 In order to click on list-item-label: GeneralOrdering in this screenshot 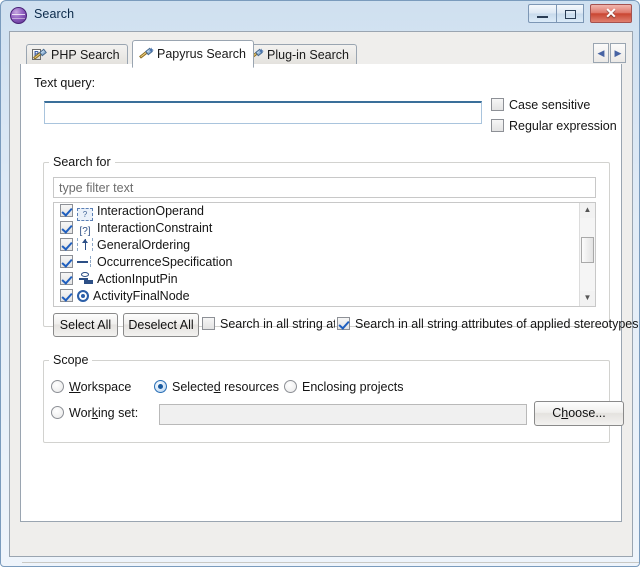, I will do `click(144, 245)`.